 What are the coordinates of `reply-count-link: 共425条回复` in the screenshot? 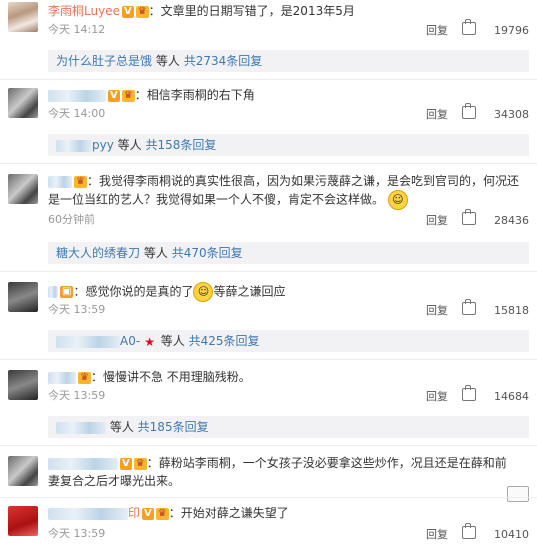 It's located at (224, 341).